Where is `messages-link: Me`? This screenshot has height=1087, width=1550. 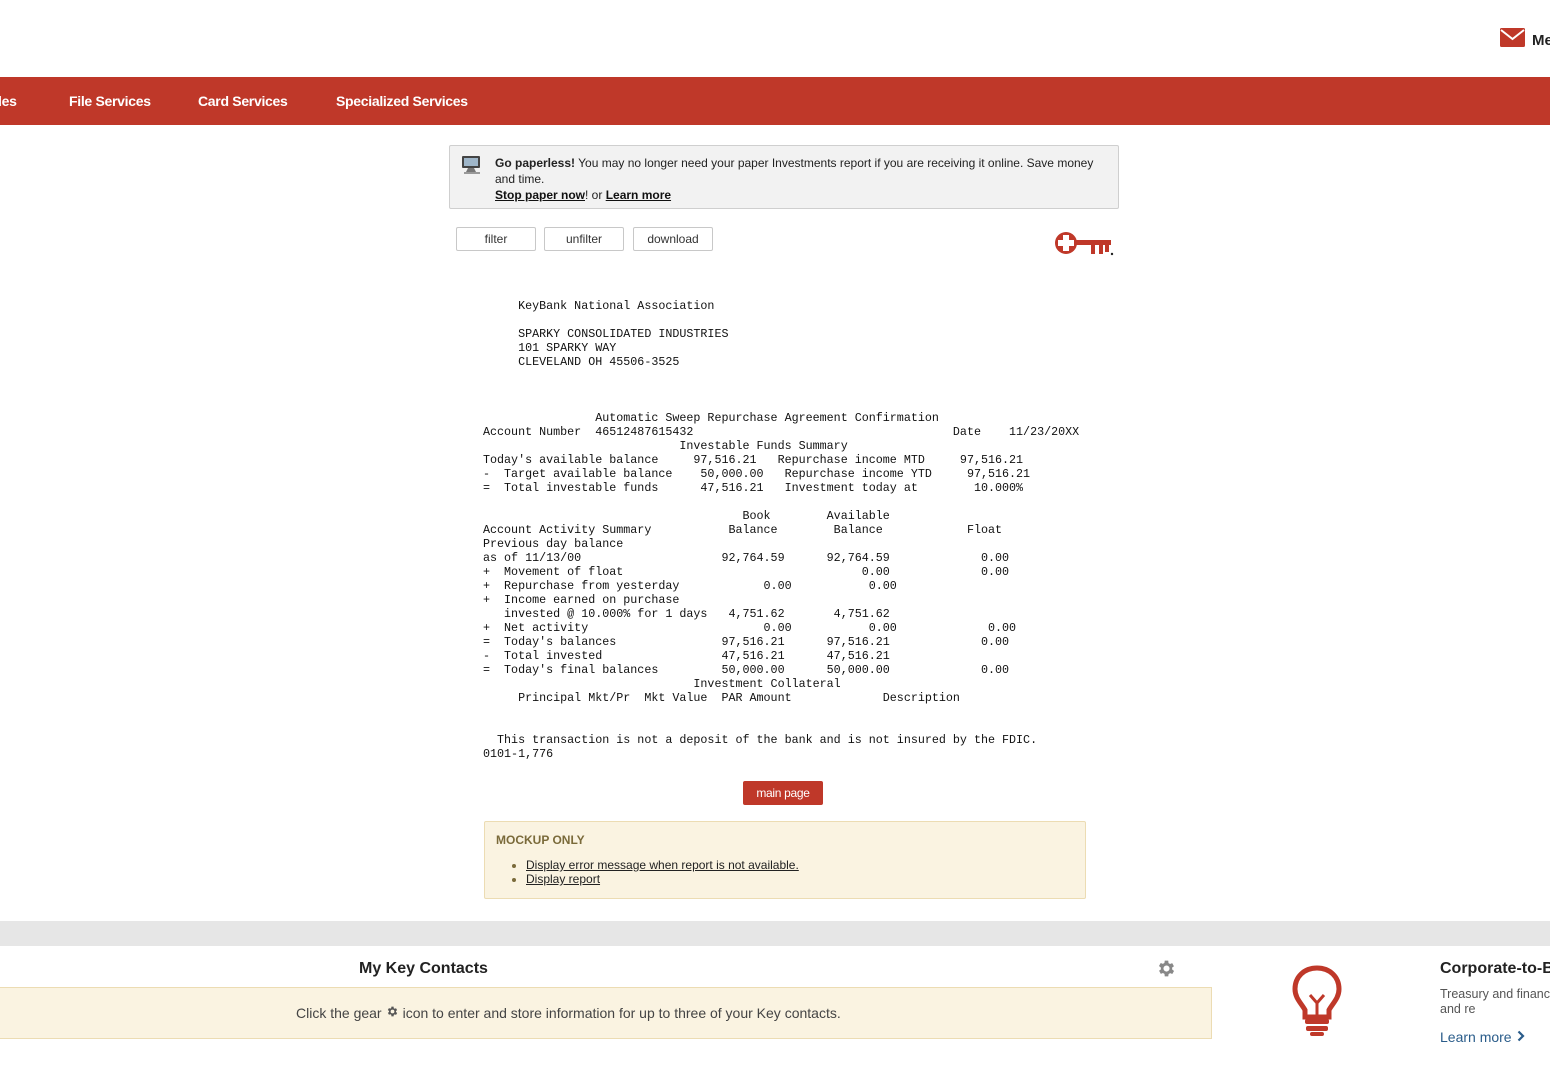 messages-link: Me is located at coordinates (1525, 40).